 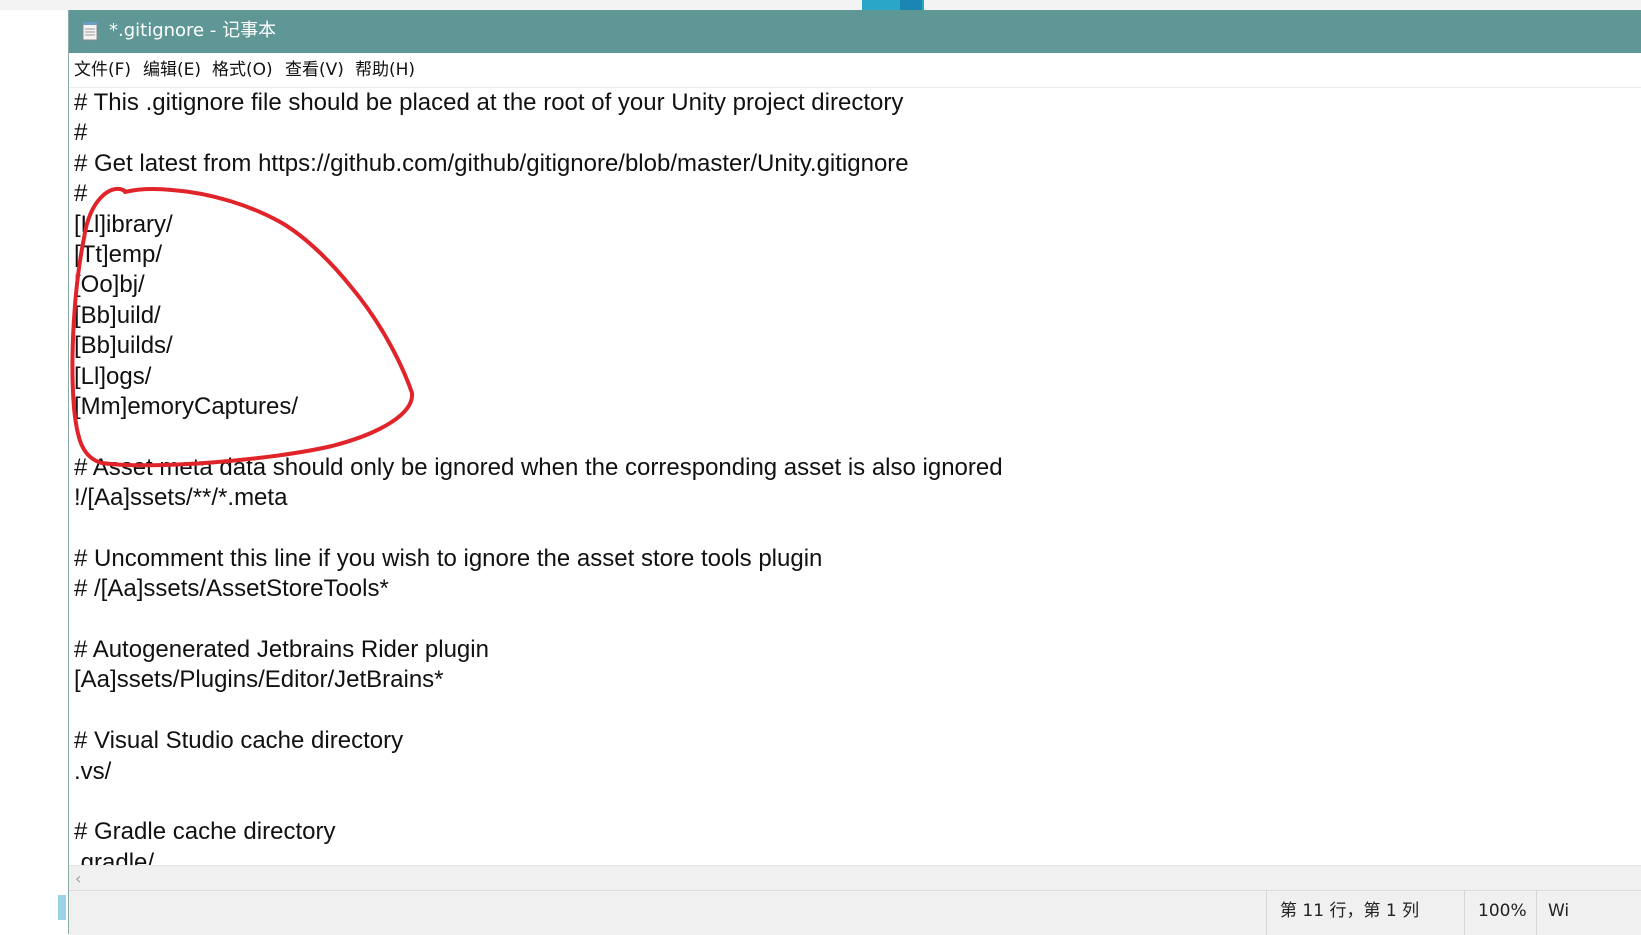 I want to click on menu-bar: 文件(F) 编辑(E) 格式(O) 查看(V) 帮助(H), so click(x=855, y=70).